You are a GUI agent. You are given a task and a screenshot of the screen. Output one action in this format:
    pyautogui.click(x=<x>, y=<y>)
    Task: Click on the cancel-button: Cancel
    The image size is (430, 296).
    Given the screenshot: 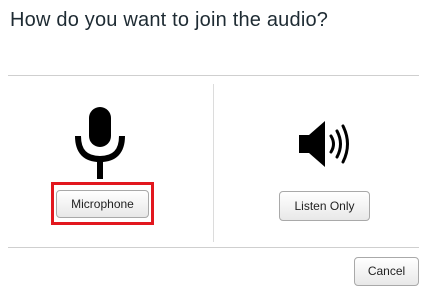 What is the action you would take?
    pyautogui.click(x=386, y=271)
    